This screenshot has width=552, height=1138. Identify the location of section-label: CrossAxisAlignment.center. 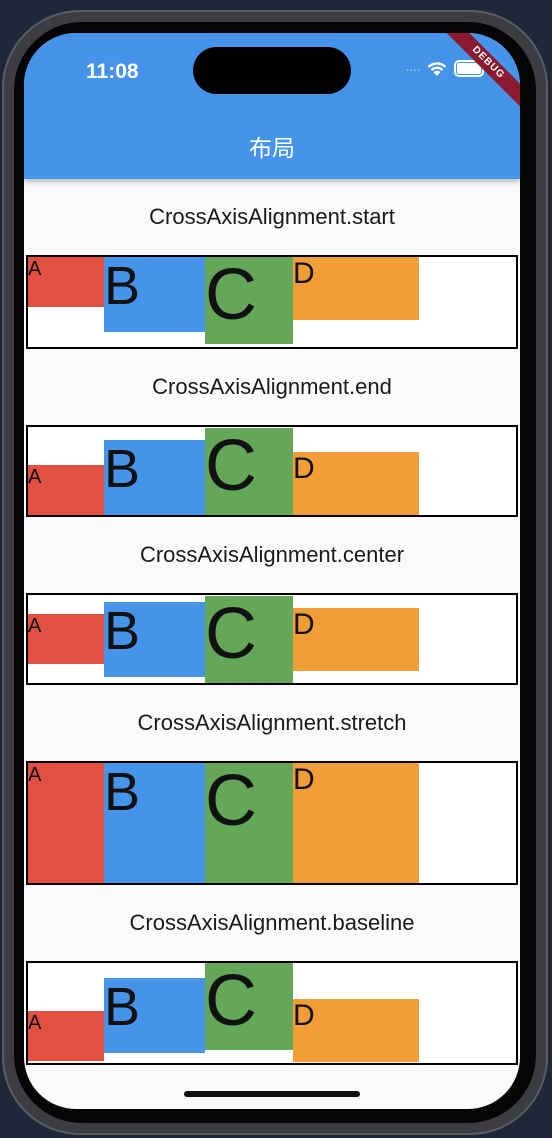
(272, 555).